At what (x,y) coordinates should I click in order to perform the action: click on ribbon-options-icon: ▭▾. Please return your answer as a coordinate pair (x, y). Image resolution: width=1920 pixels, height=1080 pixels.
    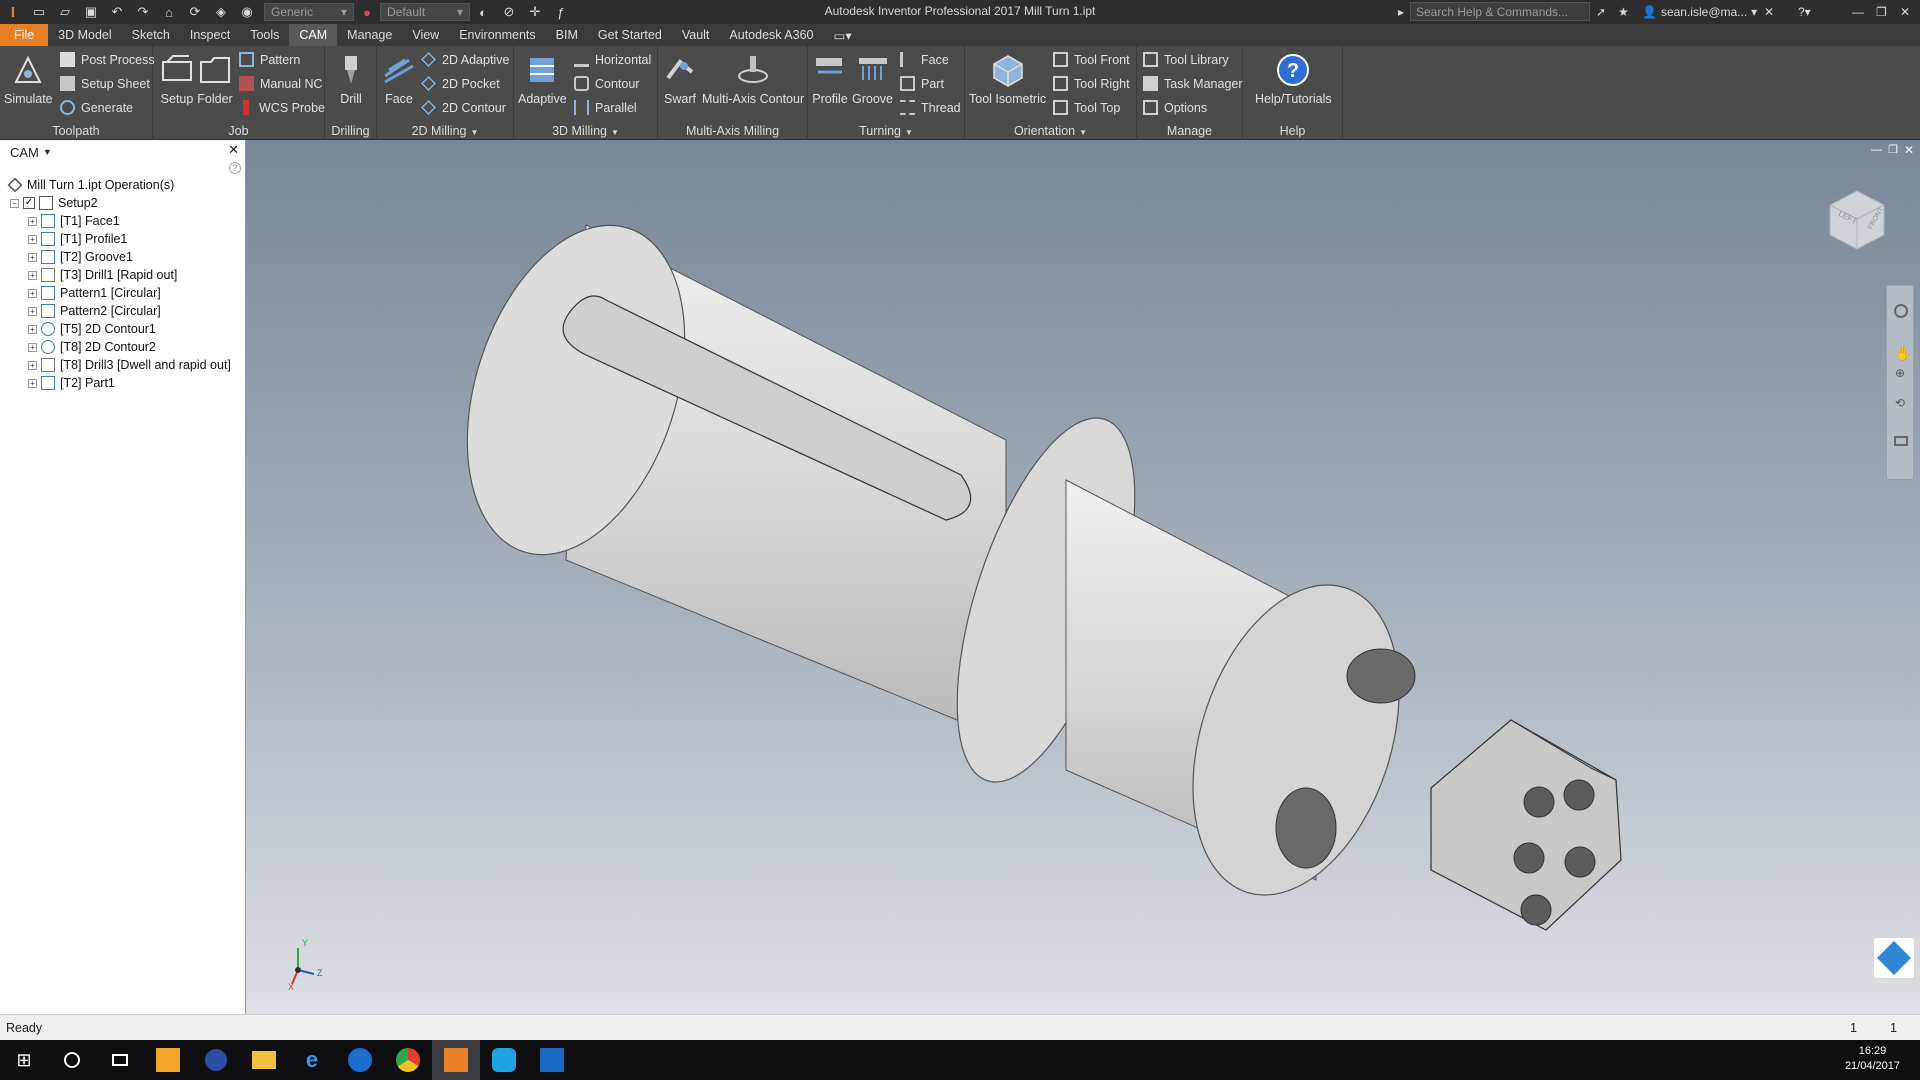
    Looking at the image, I should click on (843, 35).